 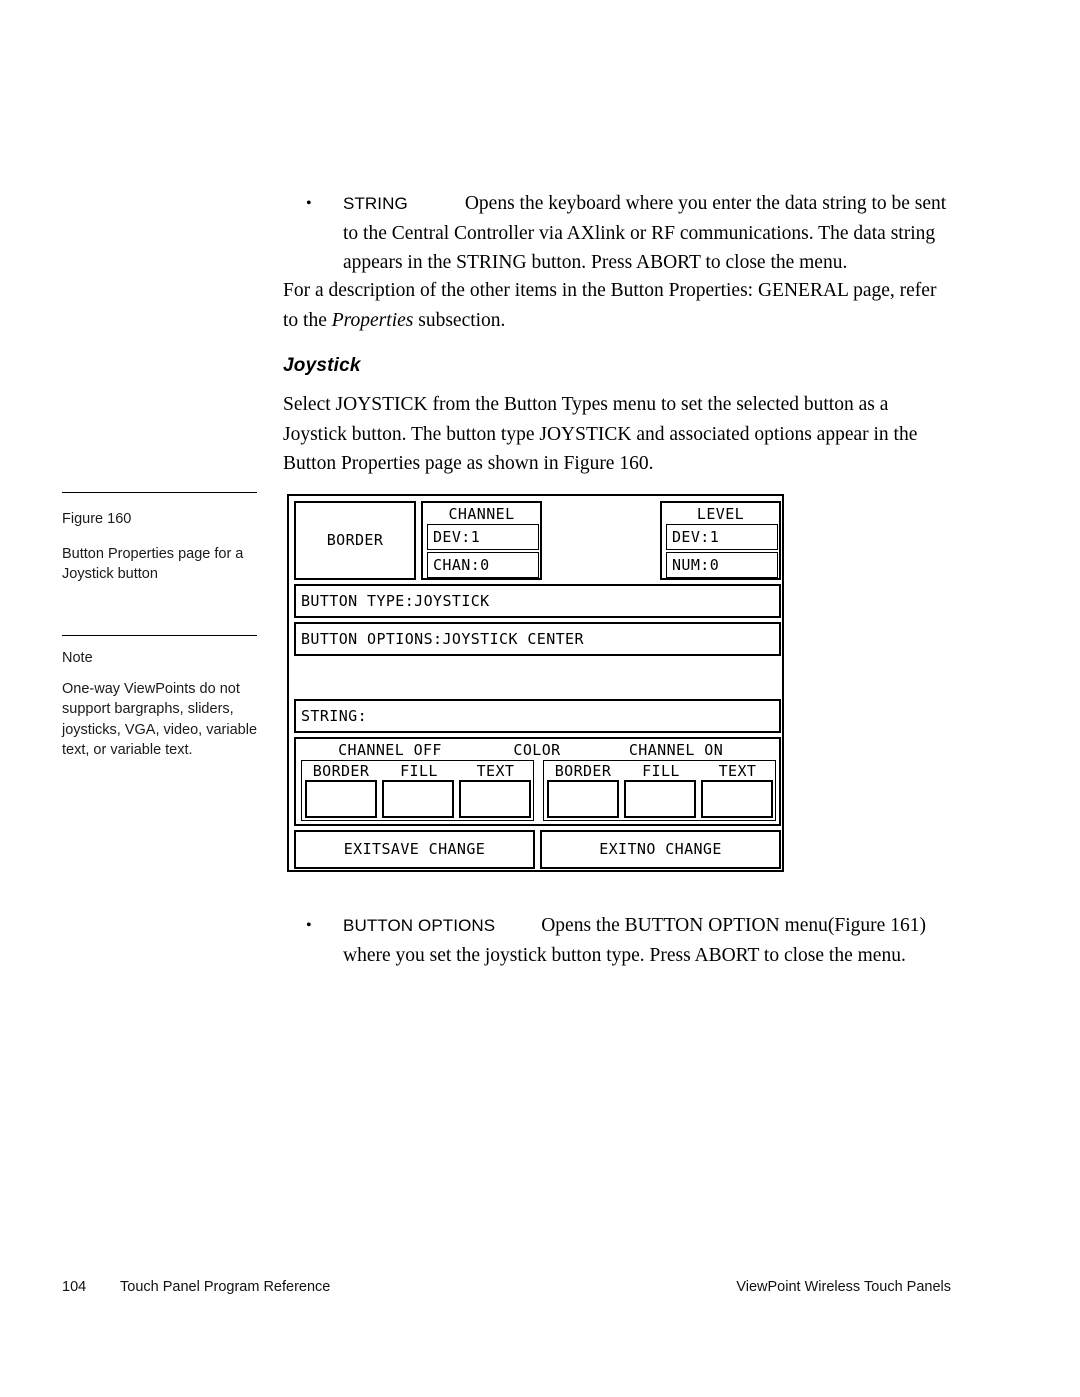 What do you see at coordinates (737, 799) in the screenshot?
I see `channel-on-text-swatch` at bounding box center [737, 799].